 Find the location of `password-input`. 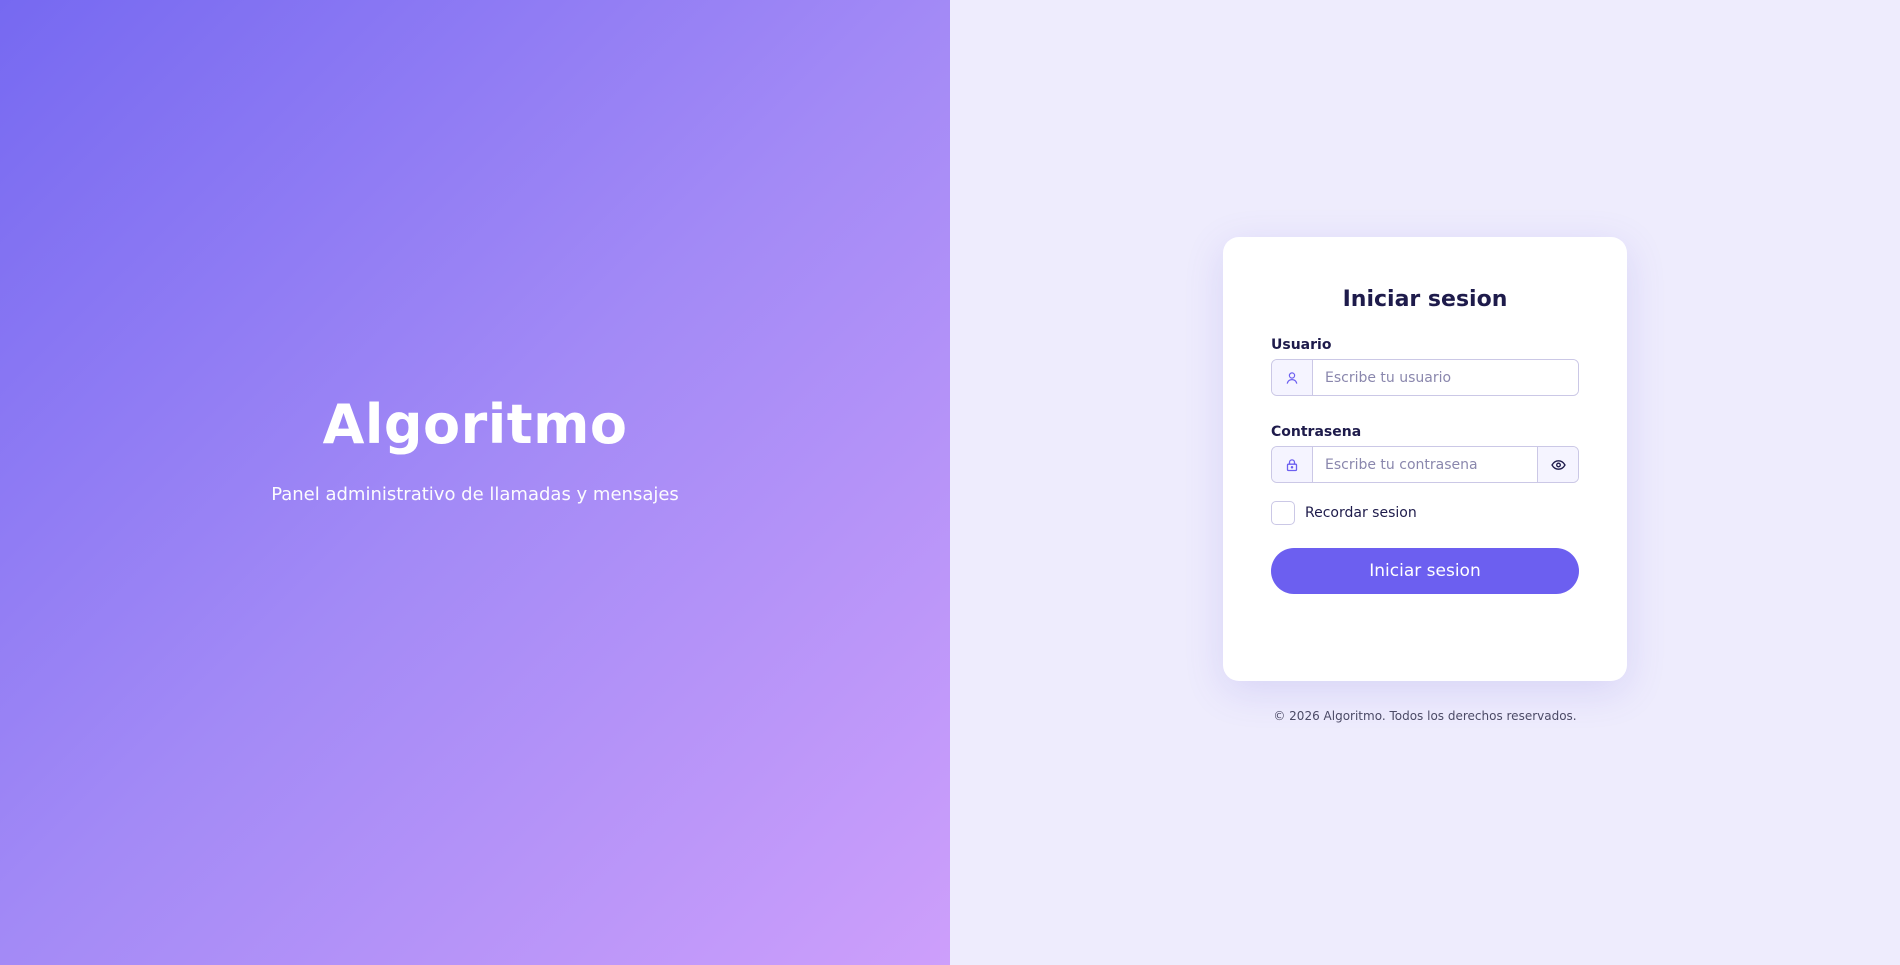

password-input is located at coordinates (1425, 464).